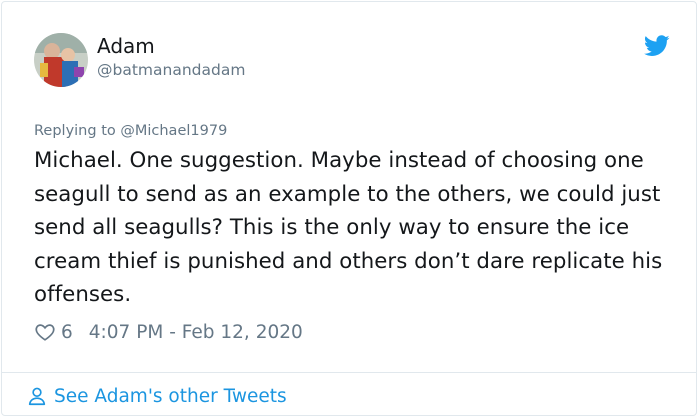  What do you see at coordinates (171, 70) in the screenshot?
I see `user-handle: @batmanandadam` at bounding box center [171, 70].